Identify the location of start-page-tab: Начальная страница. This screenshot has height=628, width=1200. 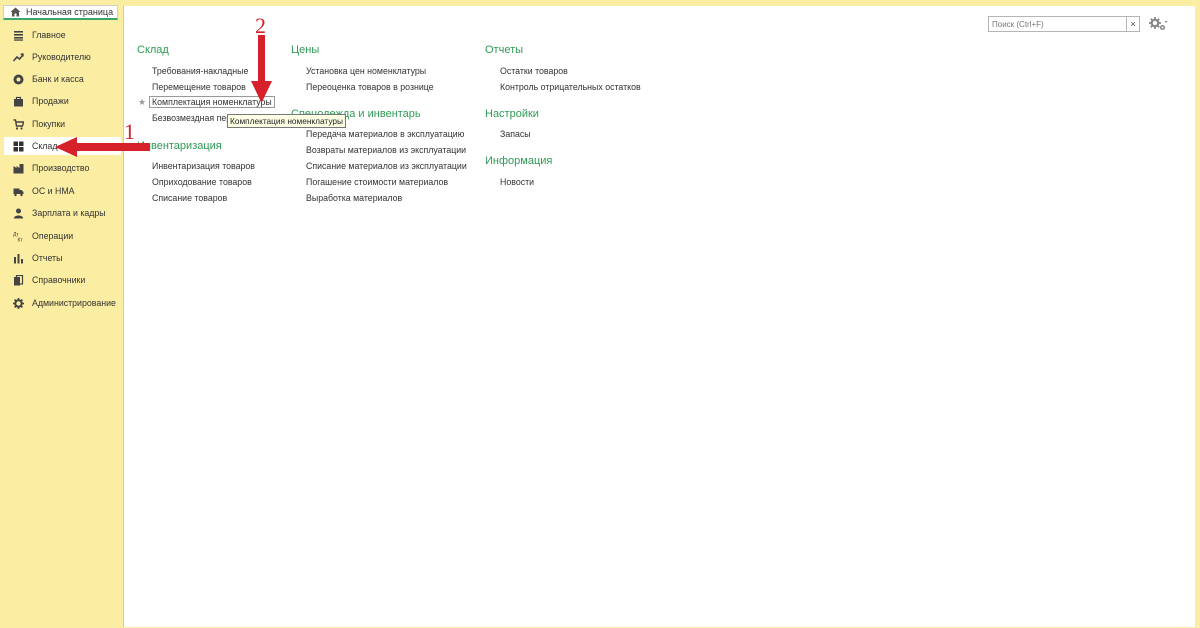
(60, 12).